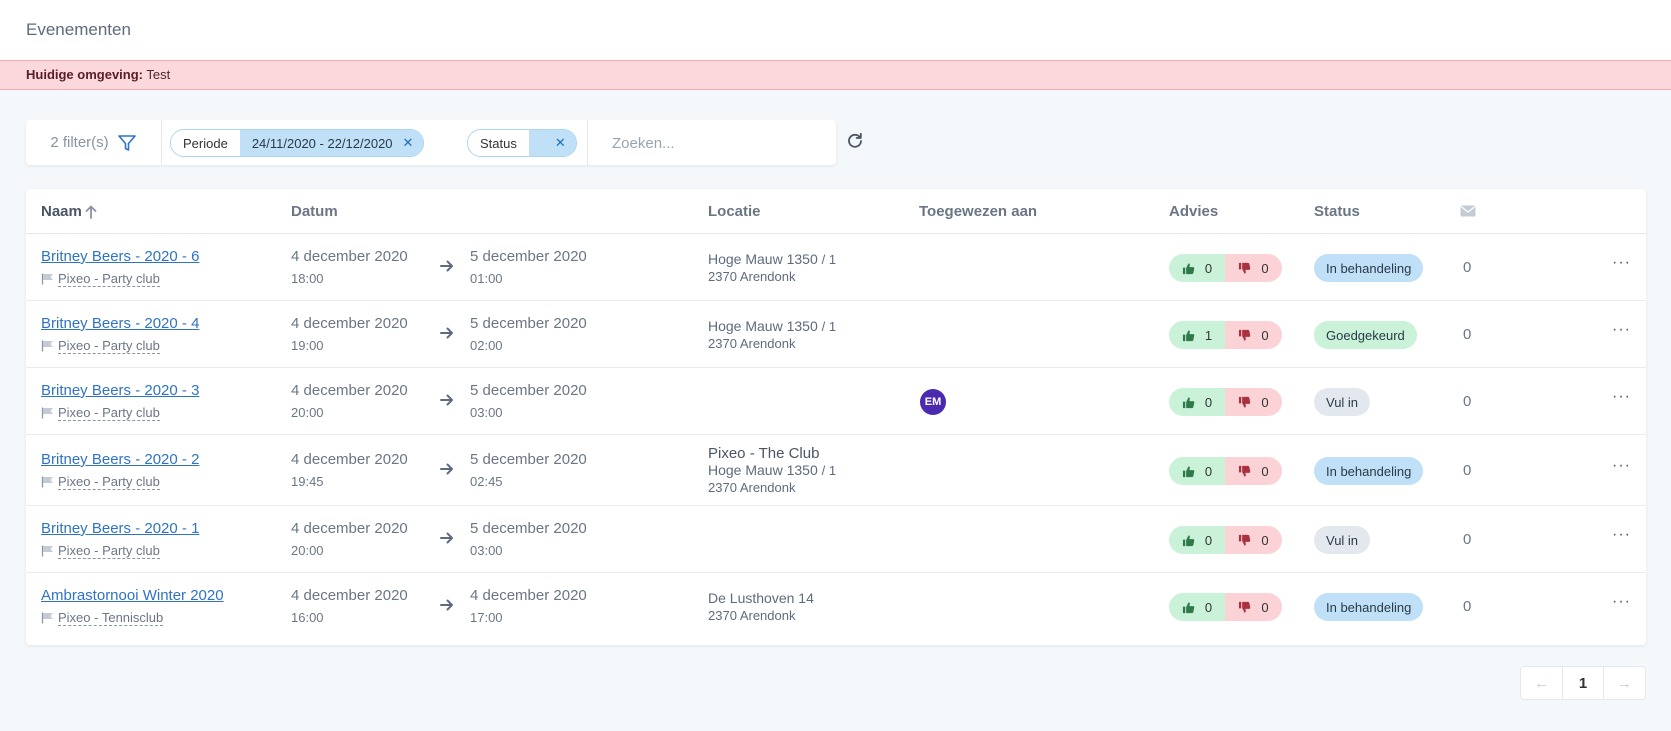  I want to click on event-link: Britney Beers - 2020 - 3, so click(120, 390).